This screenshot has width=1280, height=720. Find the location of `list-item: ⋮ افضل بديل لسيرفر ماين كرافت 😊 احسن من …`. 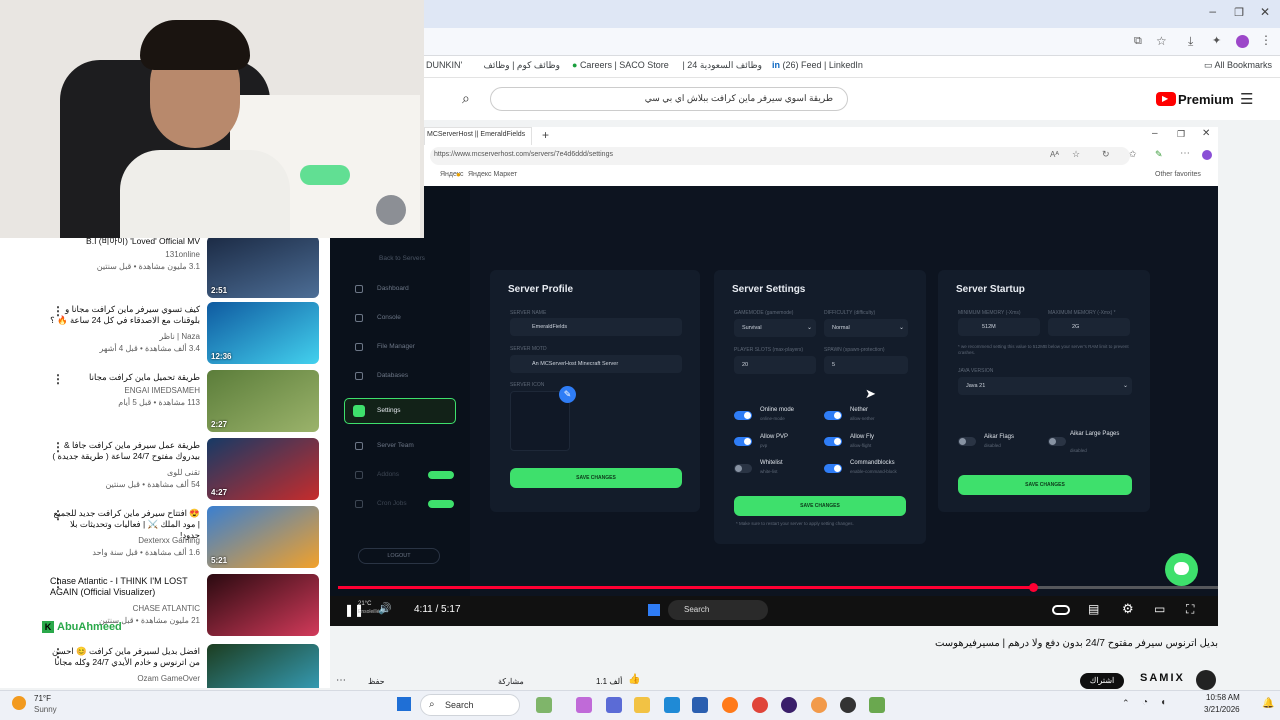

list-item: ⋮ افضل بديل لسيرفر ماين كرافت 😊 احسن من … is located at coordinates (165, 666).